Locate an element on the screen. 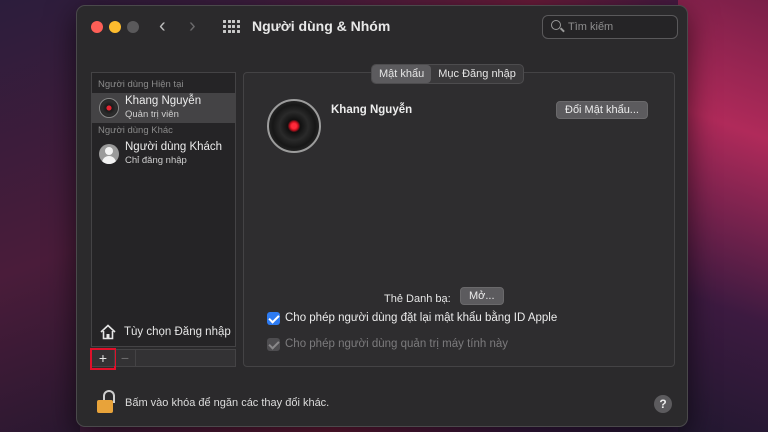  remove-user-button: − is located at coordinates (125, 358).